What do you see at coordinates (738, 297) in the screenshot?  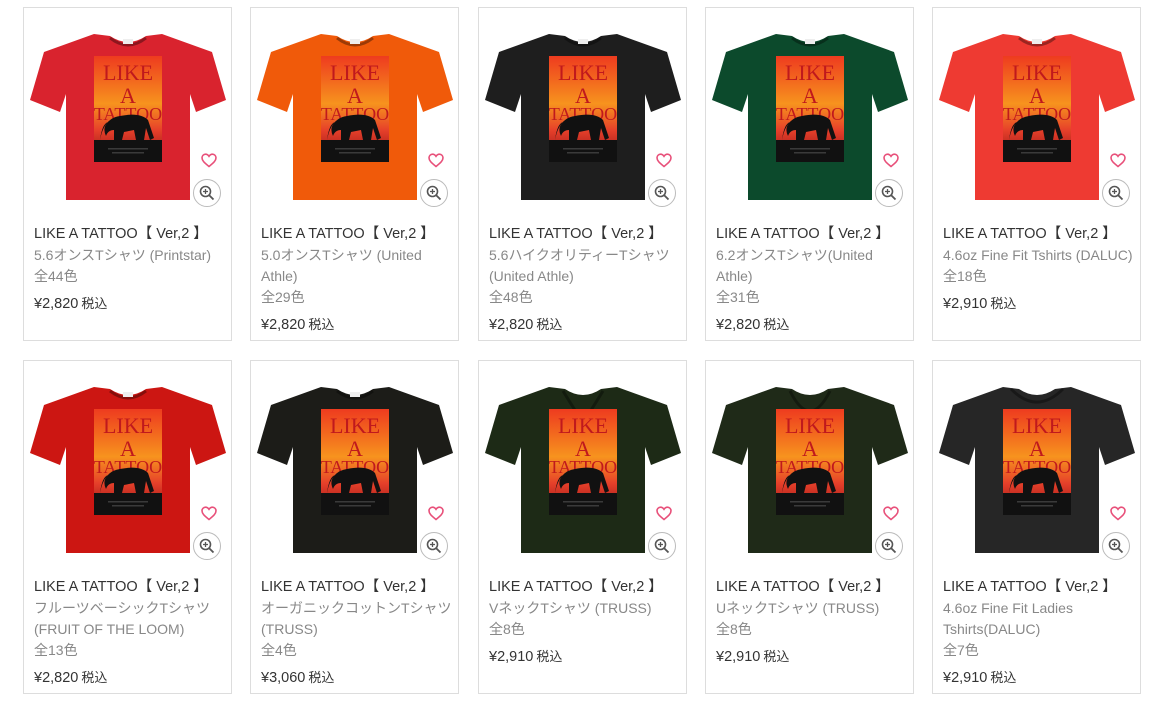 I see `color-count: 全31色` at bounding box center [738, 297].